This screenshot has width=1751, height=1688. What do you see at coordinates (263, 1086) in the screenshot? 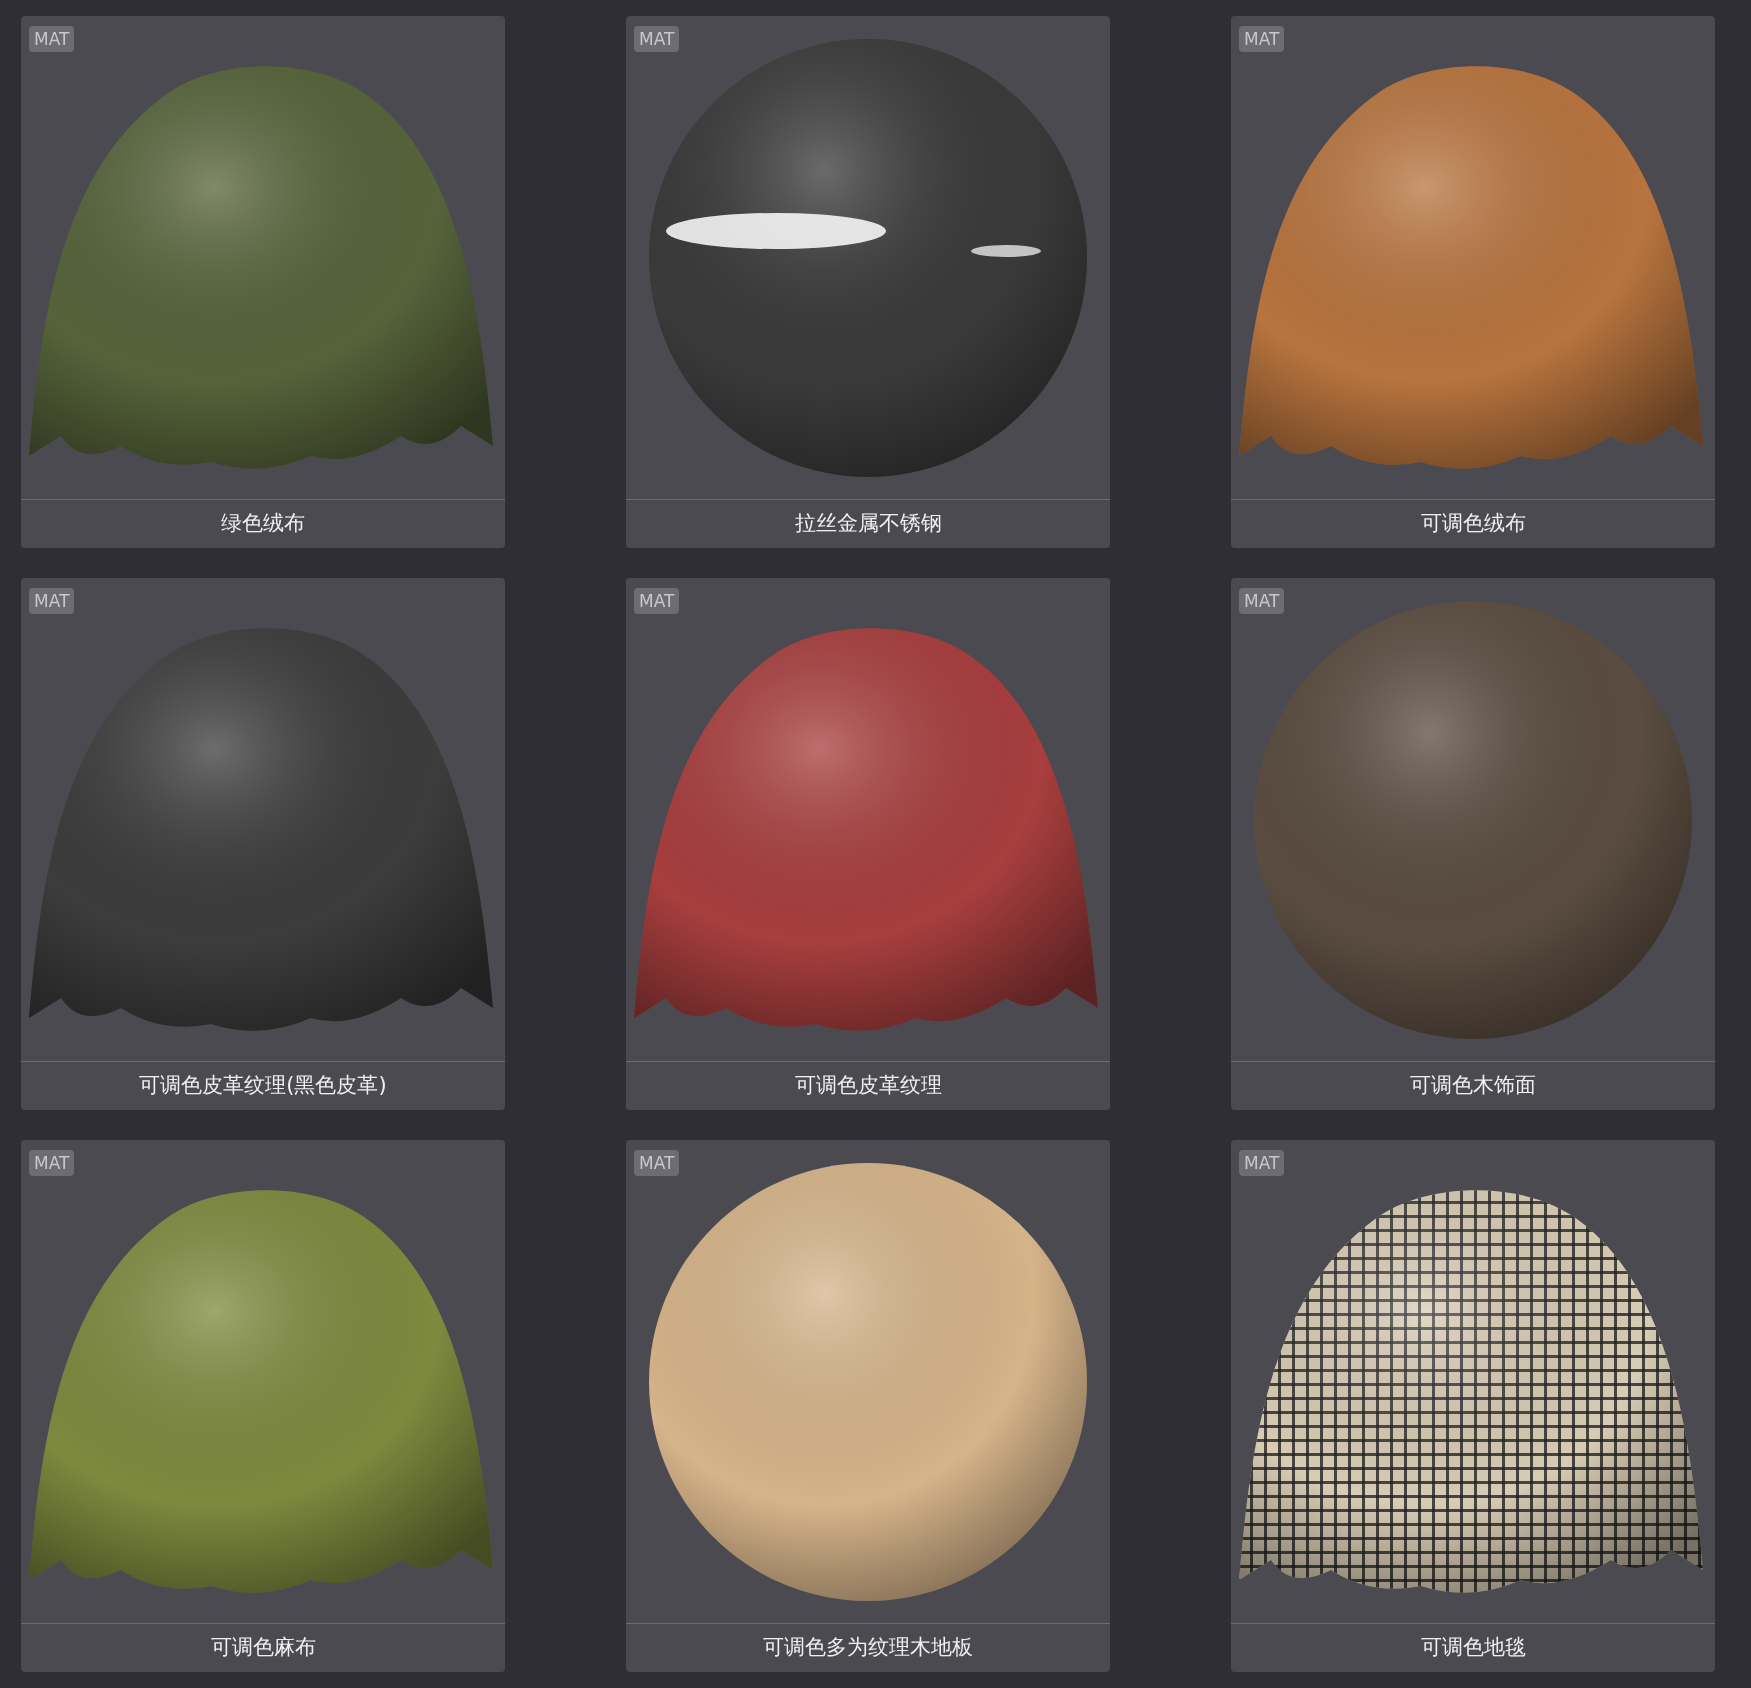
I see `material-name: 可调色皮革纹理(黑色皮革)` at bounding box center [263, 1086].